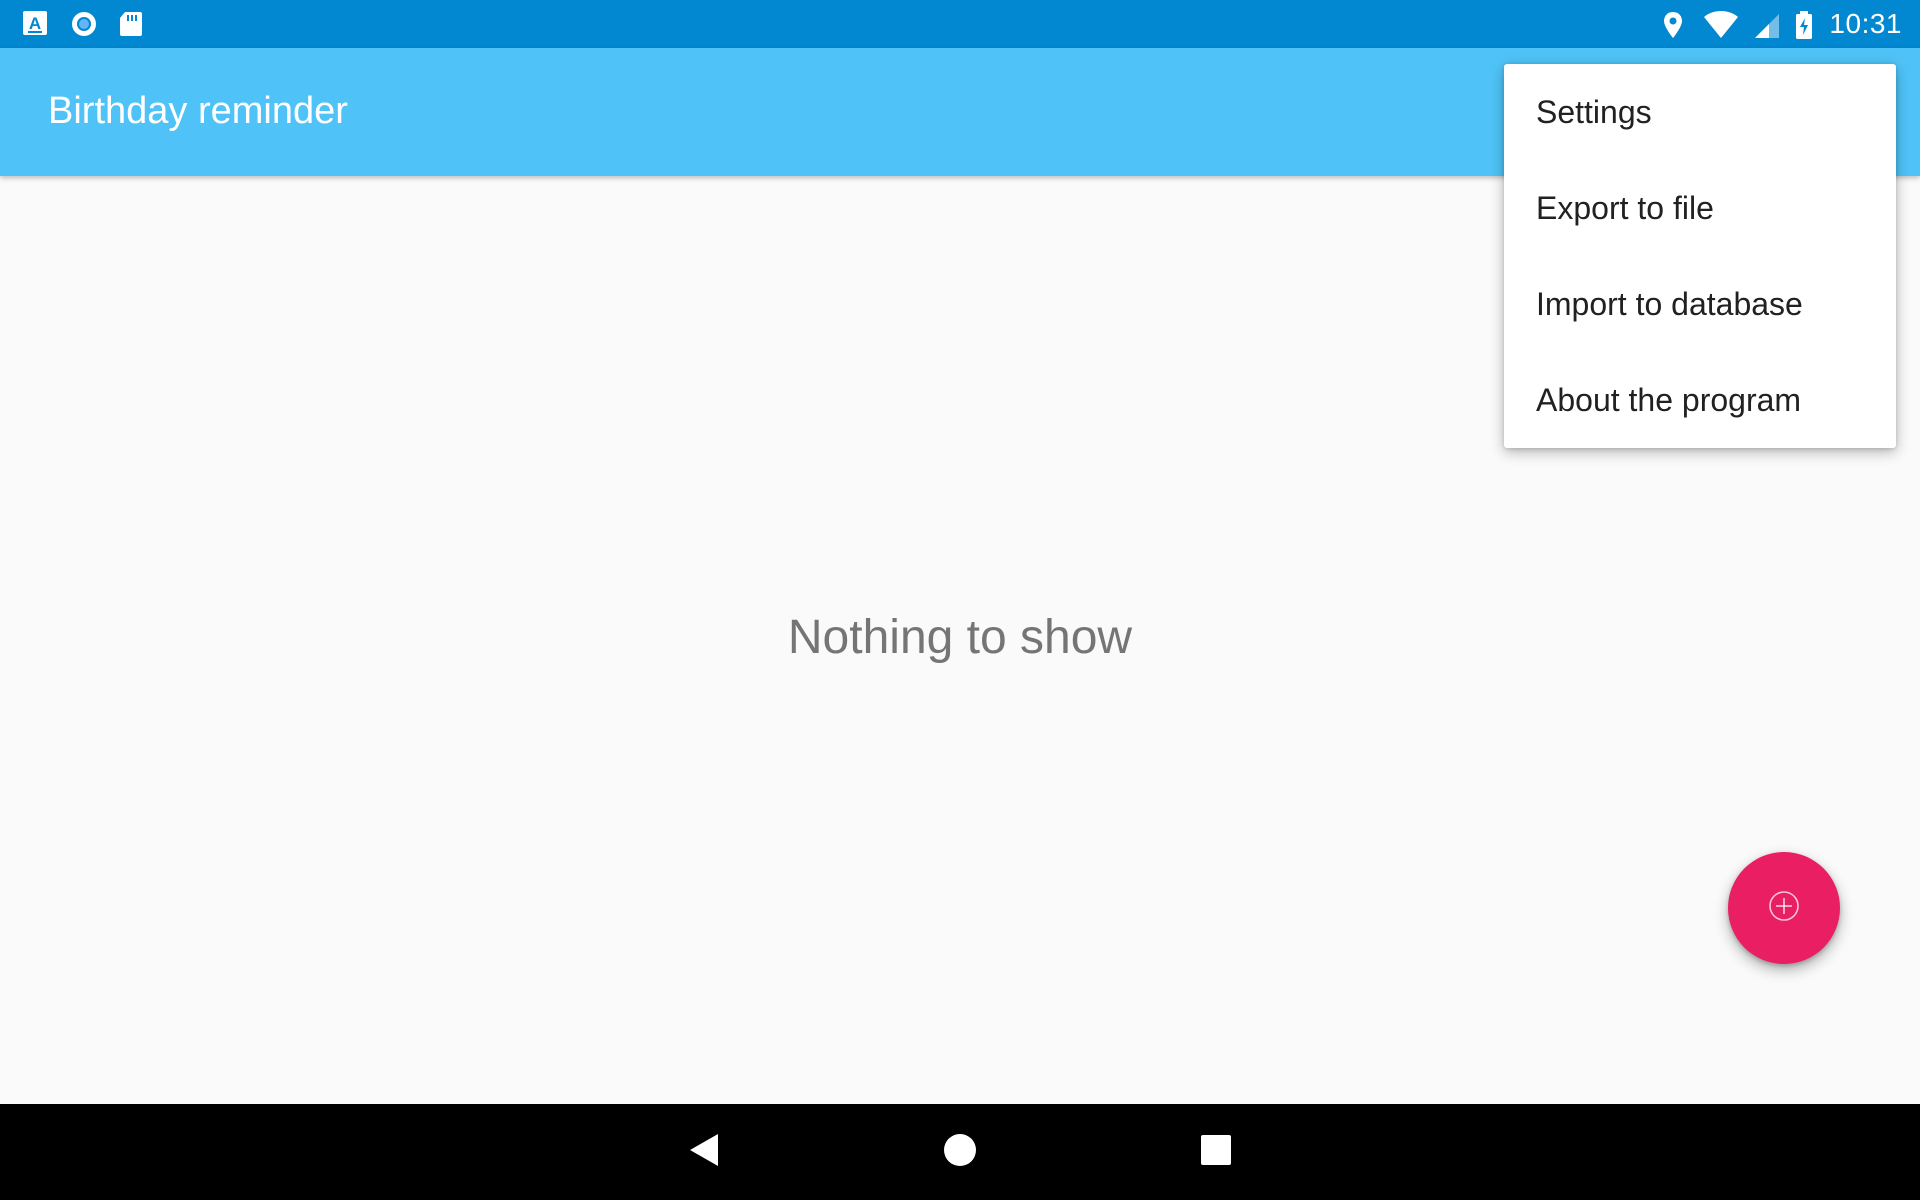  I want to click on add-birthday-button, so click(1784, 908).